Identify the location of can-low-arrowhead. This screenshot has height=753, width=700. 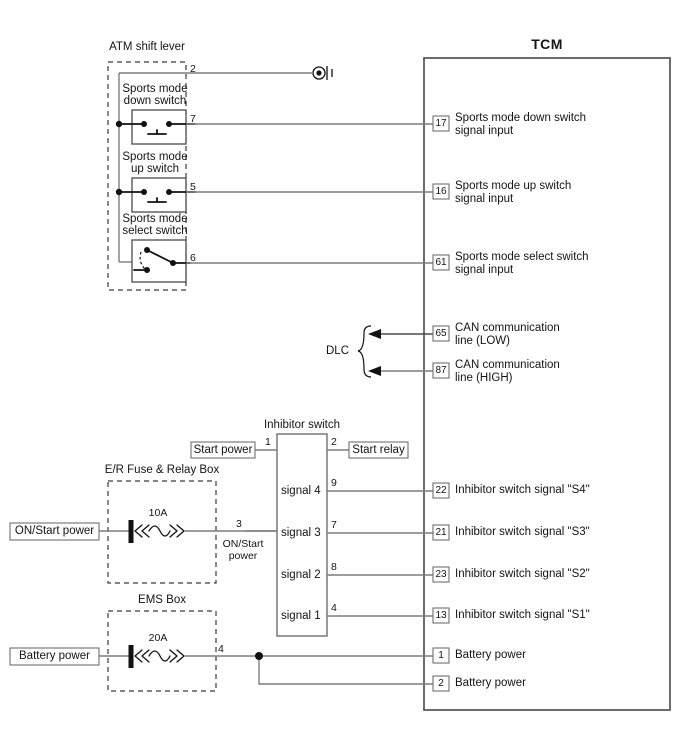
(374, 334).